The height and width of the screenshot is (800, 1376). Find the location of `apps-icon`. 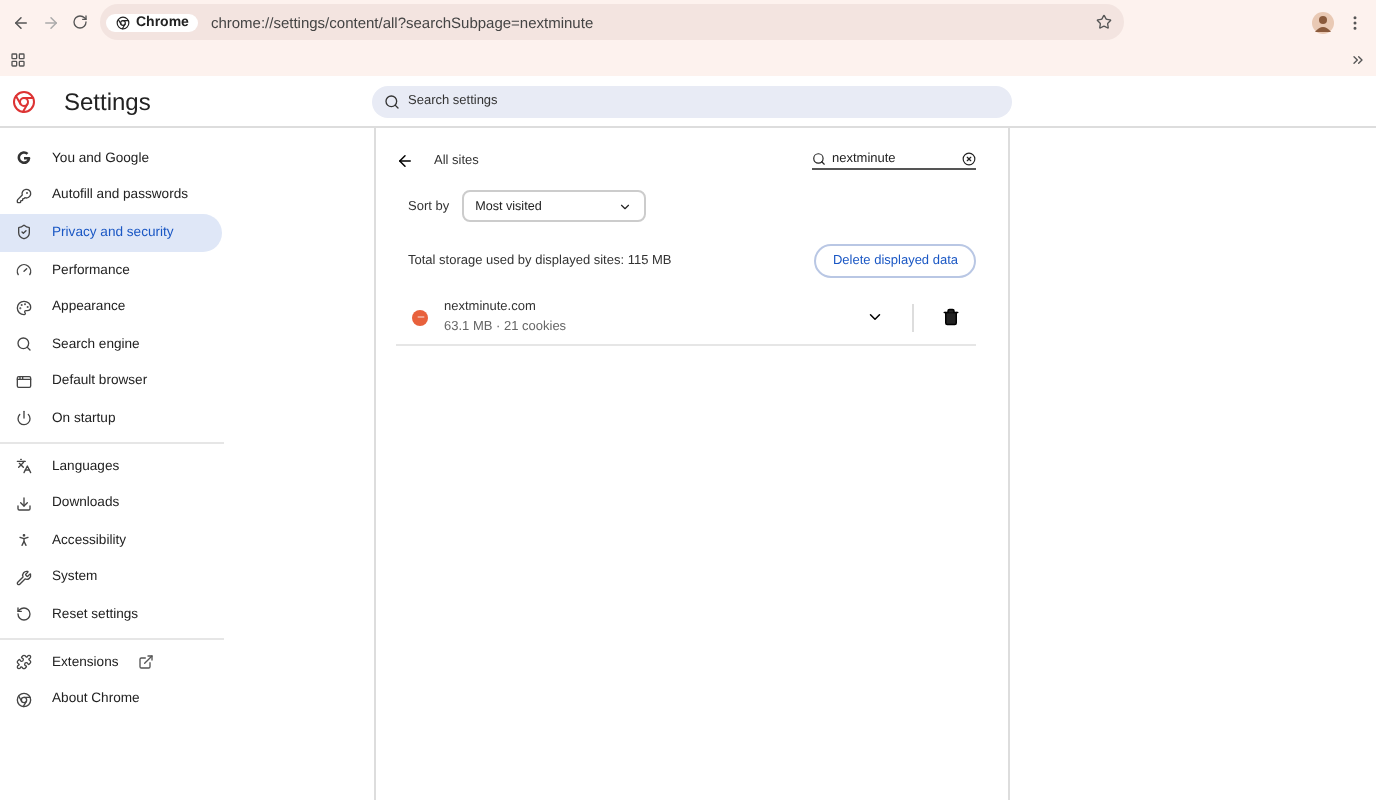

apps-icon is located at coordinates (18, 60).